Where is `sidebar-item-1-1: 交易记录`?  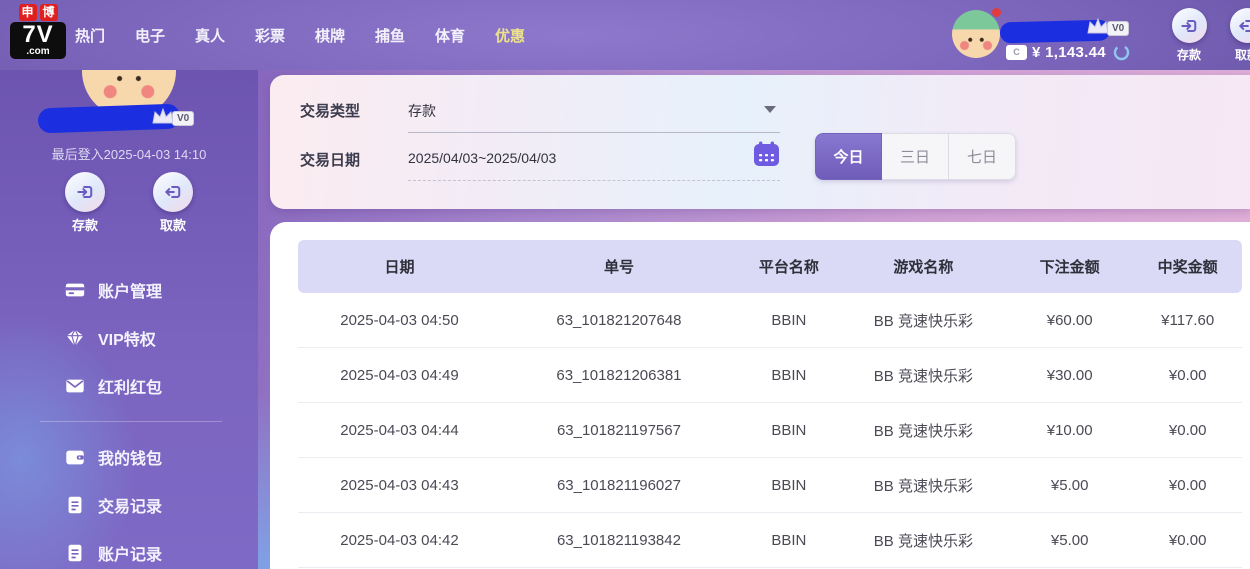 sidebar-item-1-1: 交易记录 is located at coordinates (129, 505).